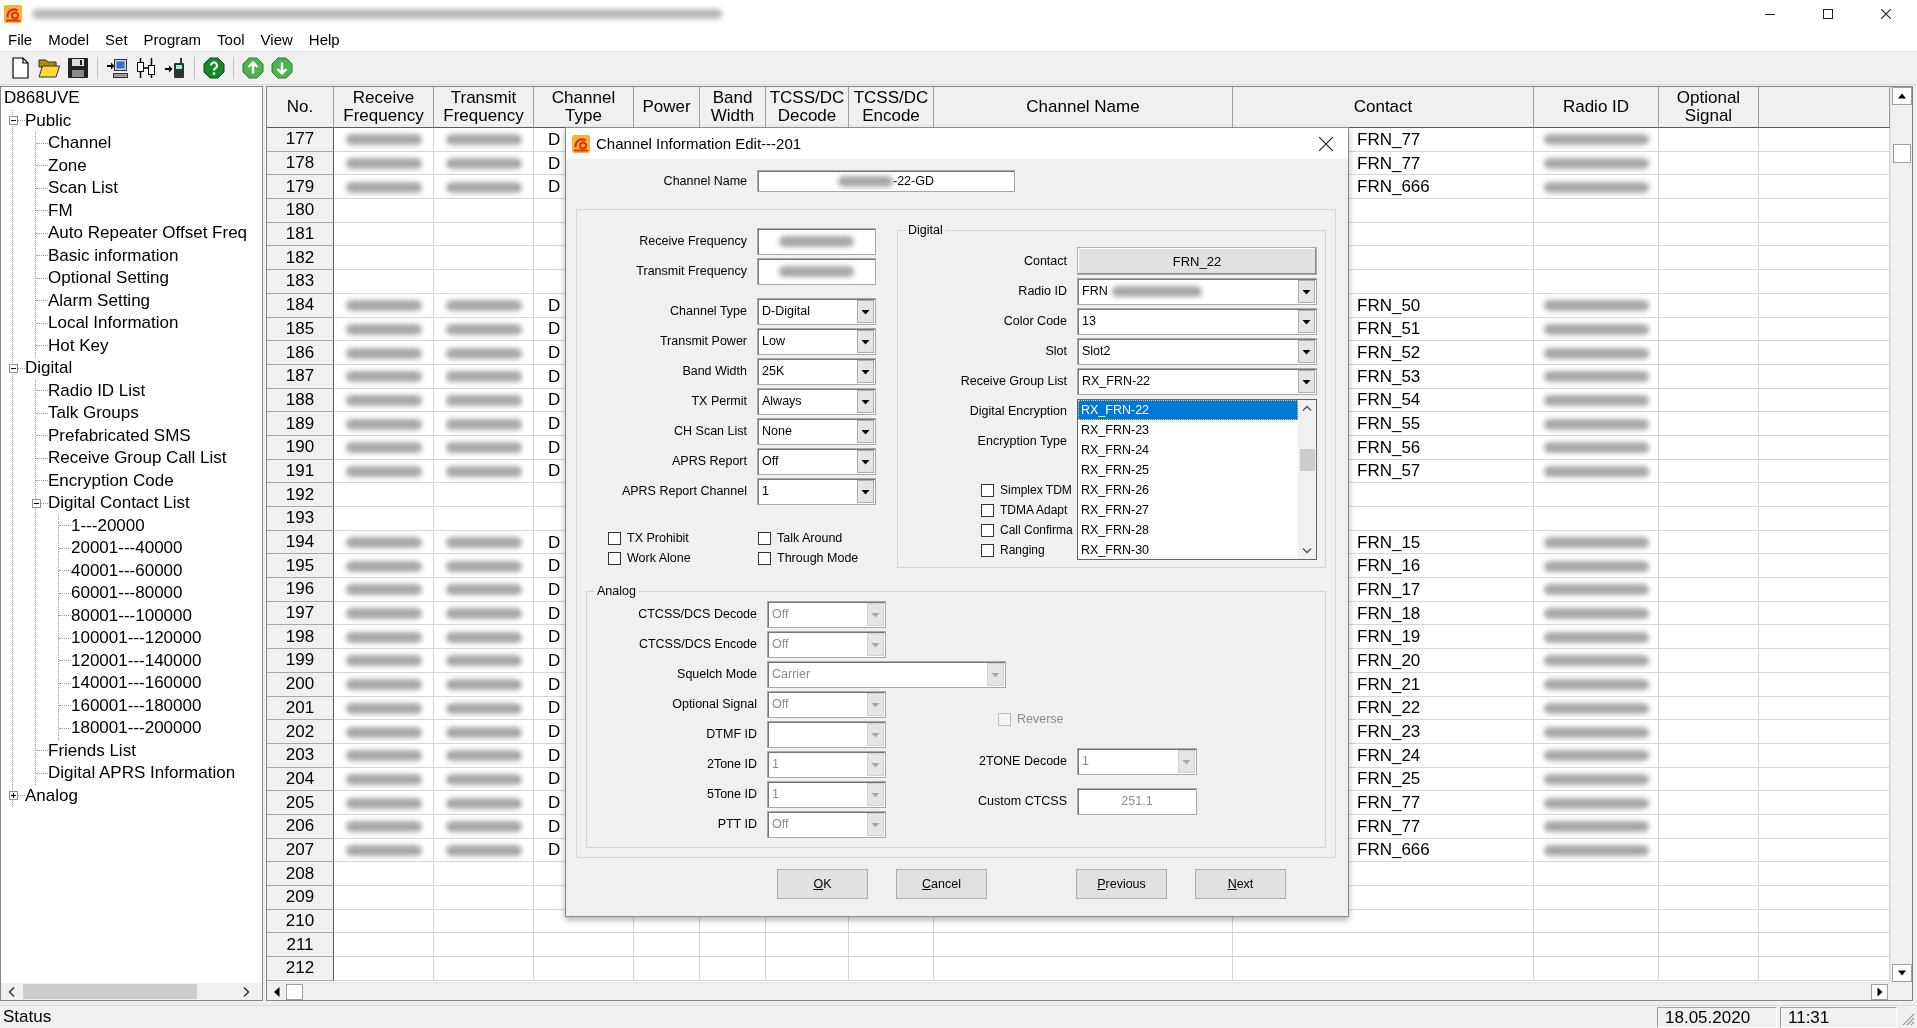 The height and width of the screenshot is (1028, 1917). What do you see at coordinates (137, 458) in the screenshot?
I see `tree-item: Receive Group Call List` at bounding box center [137, 458].